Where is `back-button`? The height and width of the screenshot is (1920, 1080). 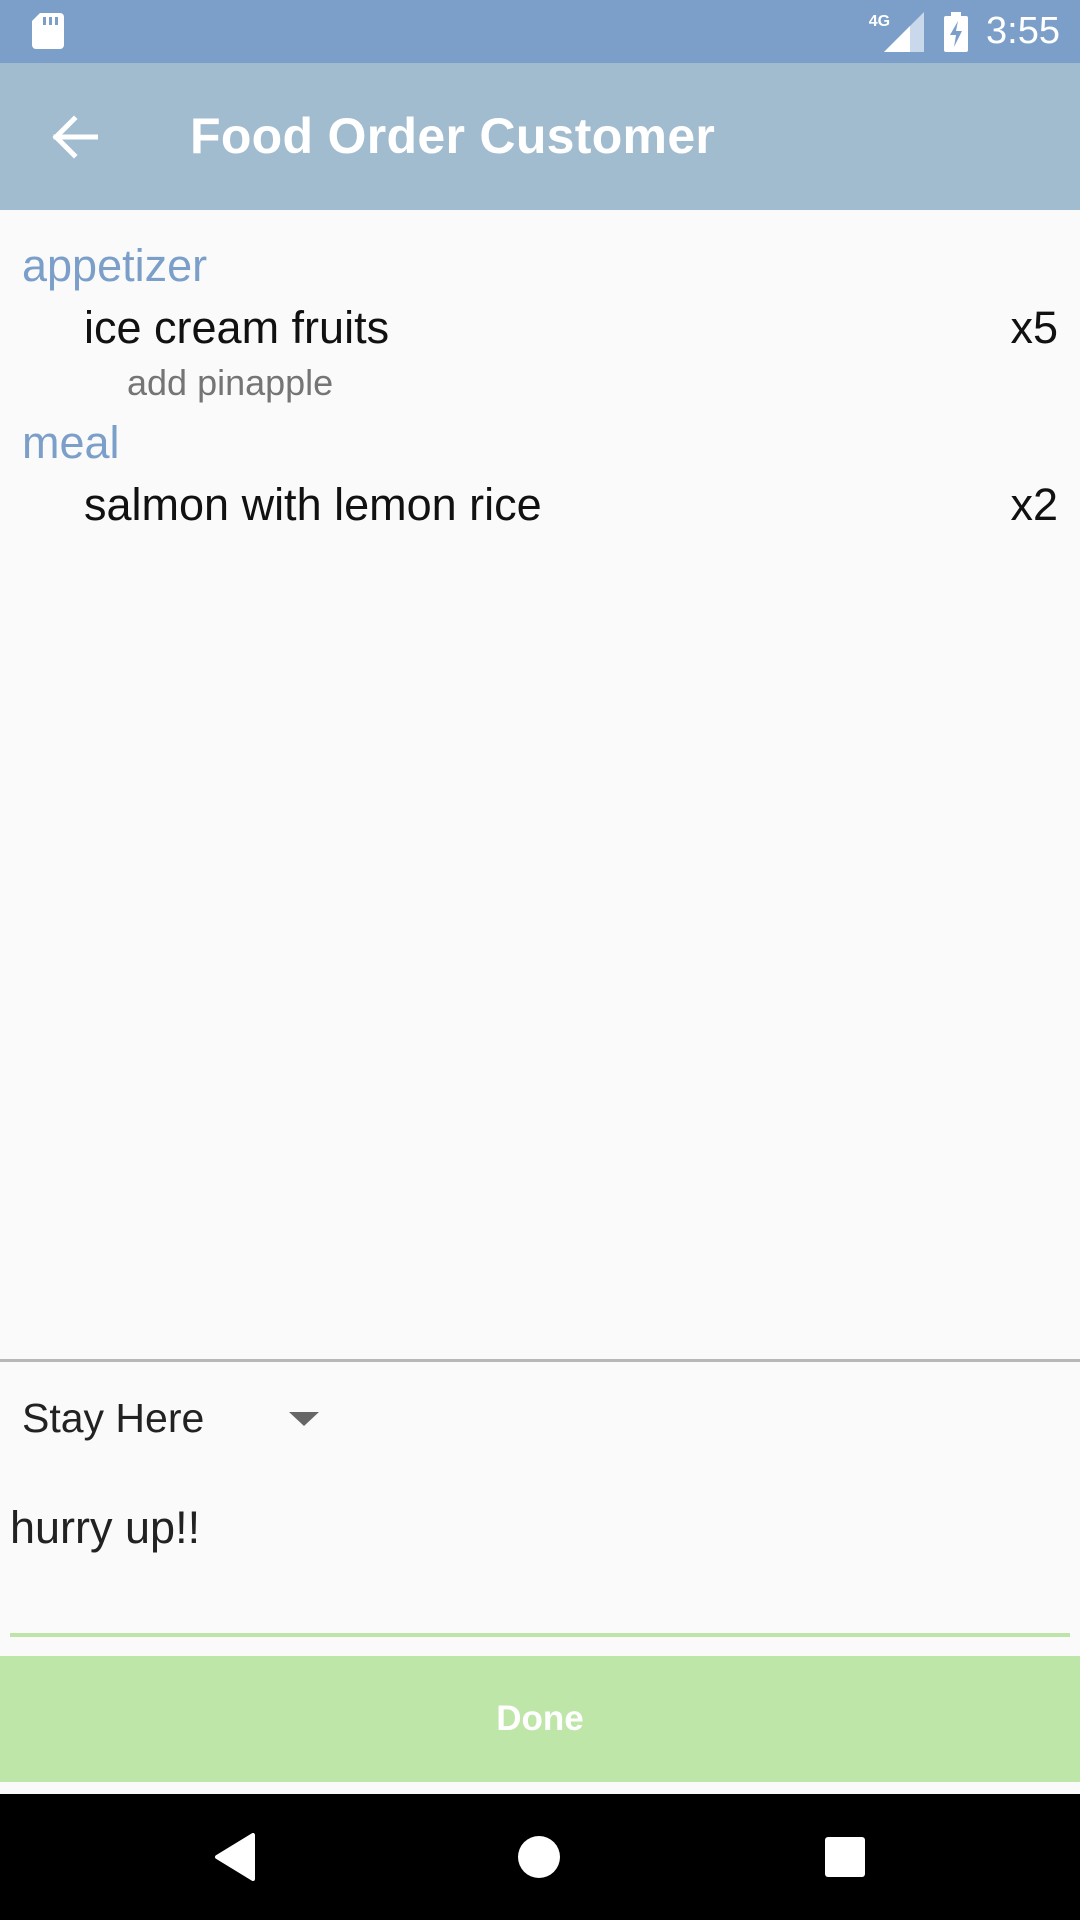
back-button is located at coordinates (74, 137).